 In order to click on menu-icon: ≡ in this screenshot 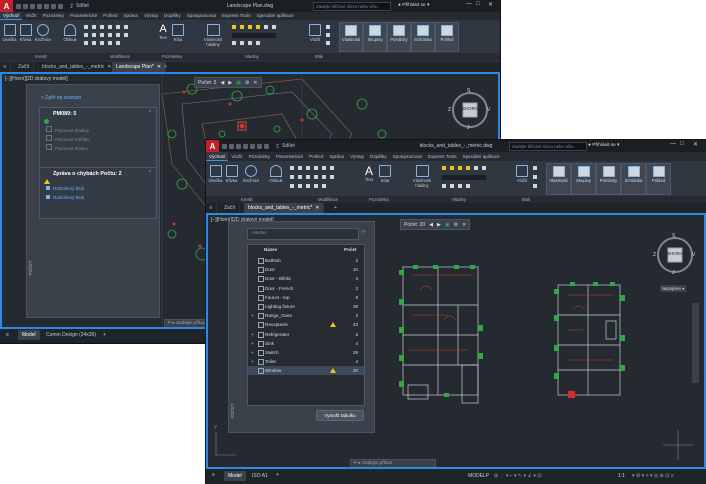, I will do `click(211, 208)`.